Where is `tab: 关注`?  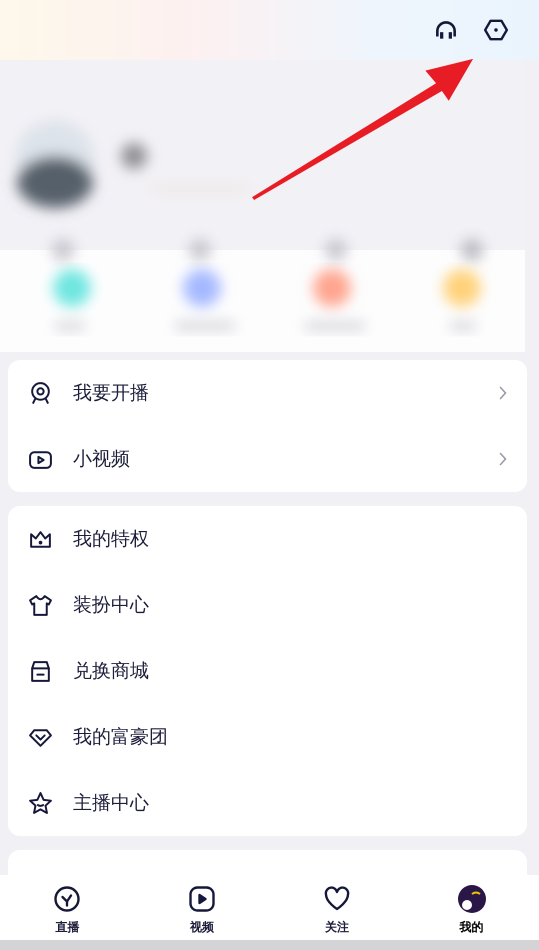 tab: 关注 is located at coordinates (336, 907).